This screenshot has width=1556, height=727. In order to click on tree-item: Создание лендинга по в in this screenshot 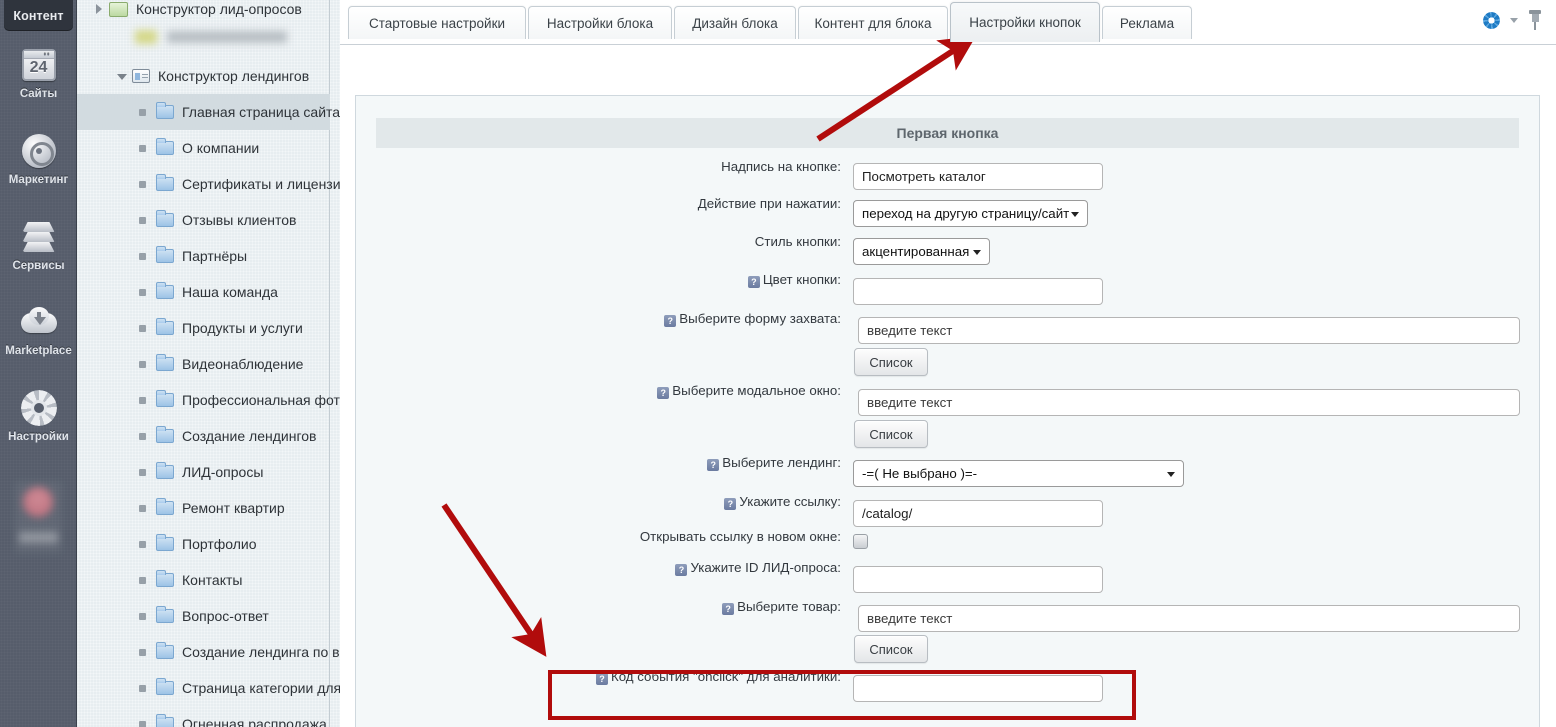, I will do `click(208, 652)`.